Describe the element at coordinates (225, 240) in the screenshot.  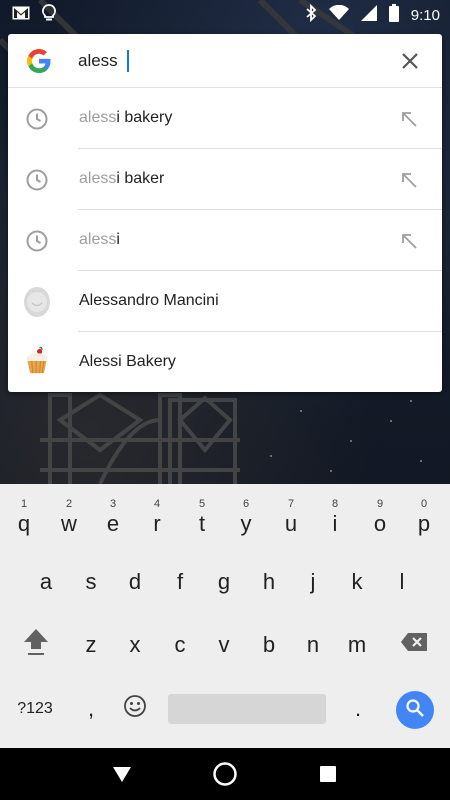
I see `suggestion-history: alessi` at that location.